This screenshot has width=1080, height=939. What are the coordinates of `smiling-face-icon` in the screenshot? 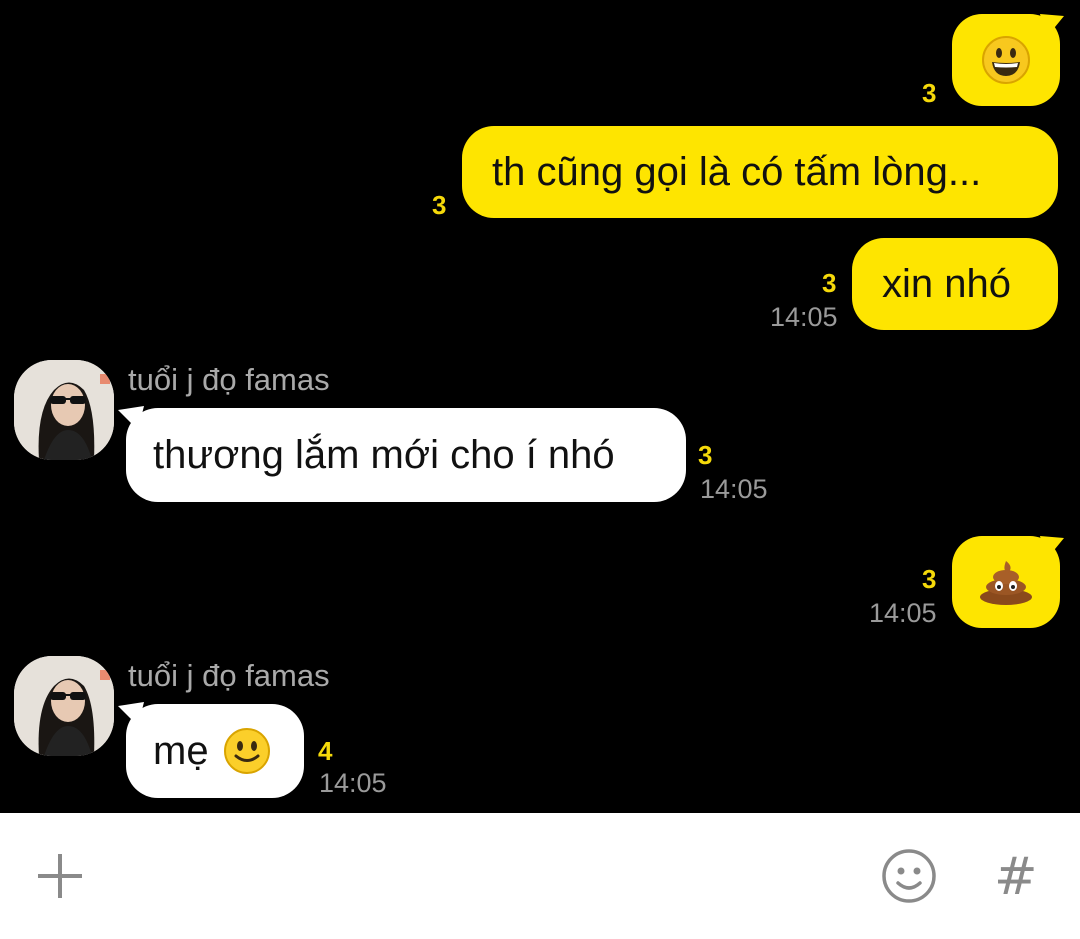 It's located at (246, 751).